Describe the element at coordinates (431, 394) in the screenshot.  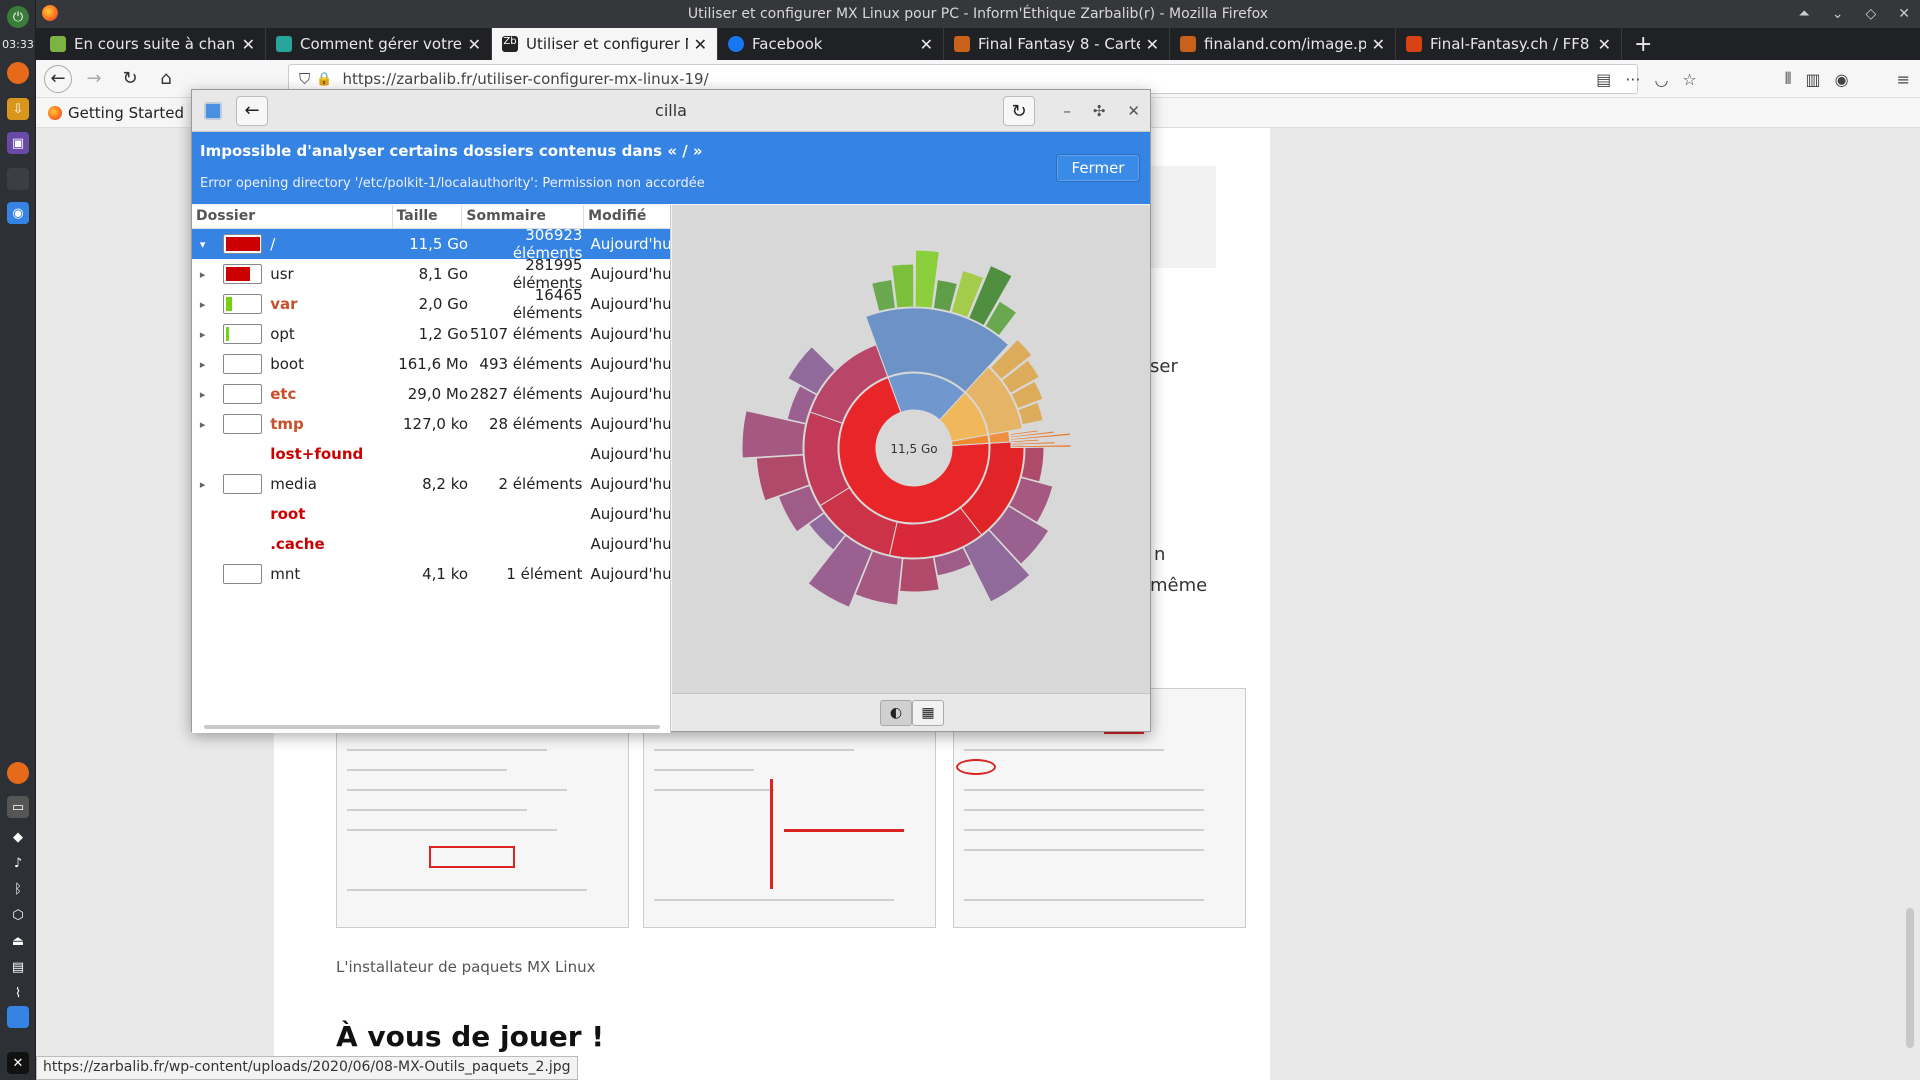
I see `folder-row: ▸ etc 29,0 Mo 2827 éléments Aujourd'hui` at that location.